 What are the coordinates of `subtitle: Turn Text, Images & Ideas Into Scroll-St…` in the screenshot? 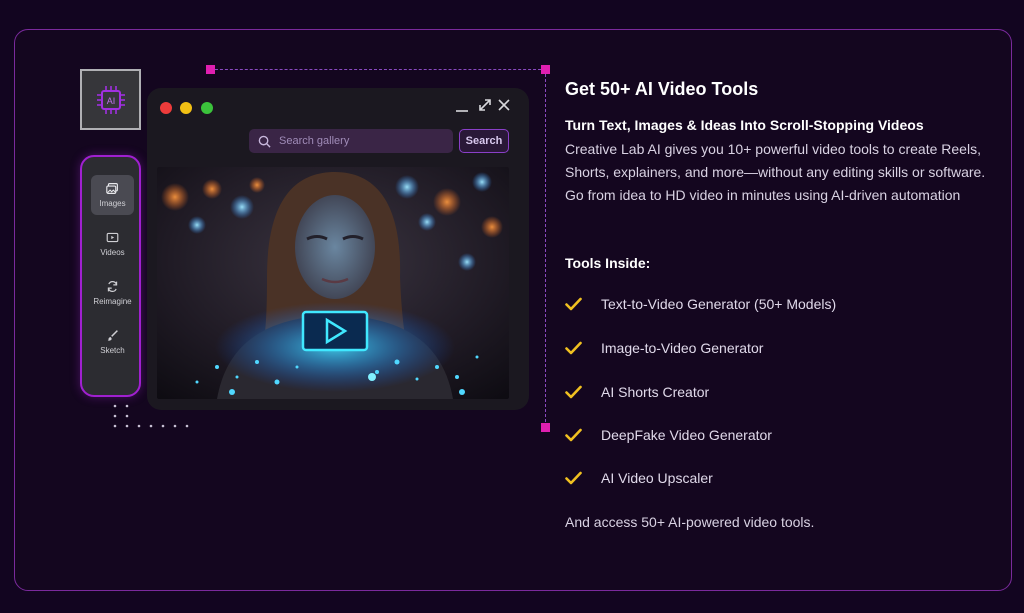 It's located at (744, 125).